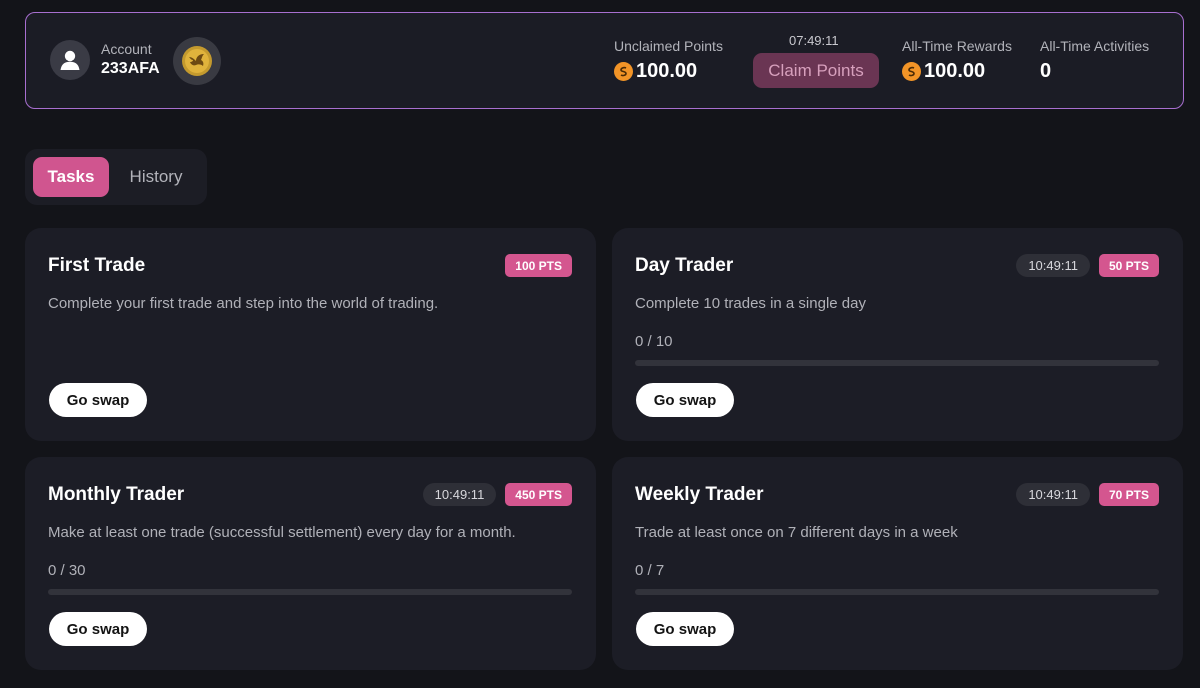 This screenshot has width=1200, height=688. Describe the element at coordinates (650, 570) in the screenshot. I see `progress-text: 0 / 7` at that location.